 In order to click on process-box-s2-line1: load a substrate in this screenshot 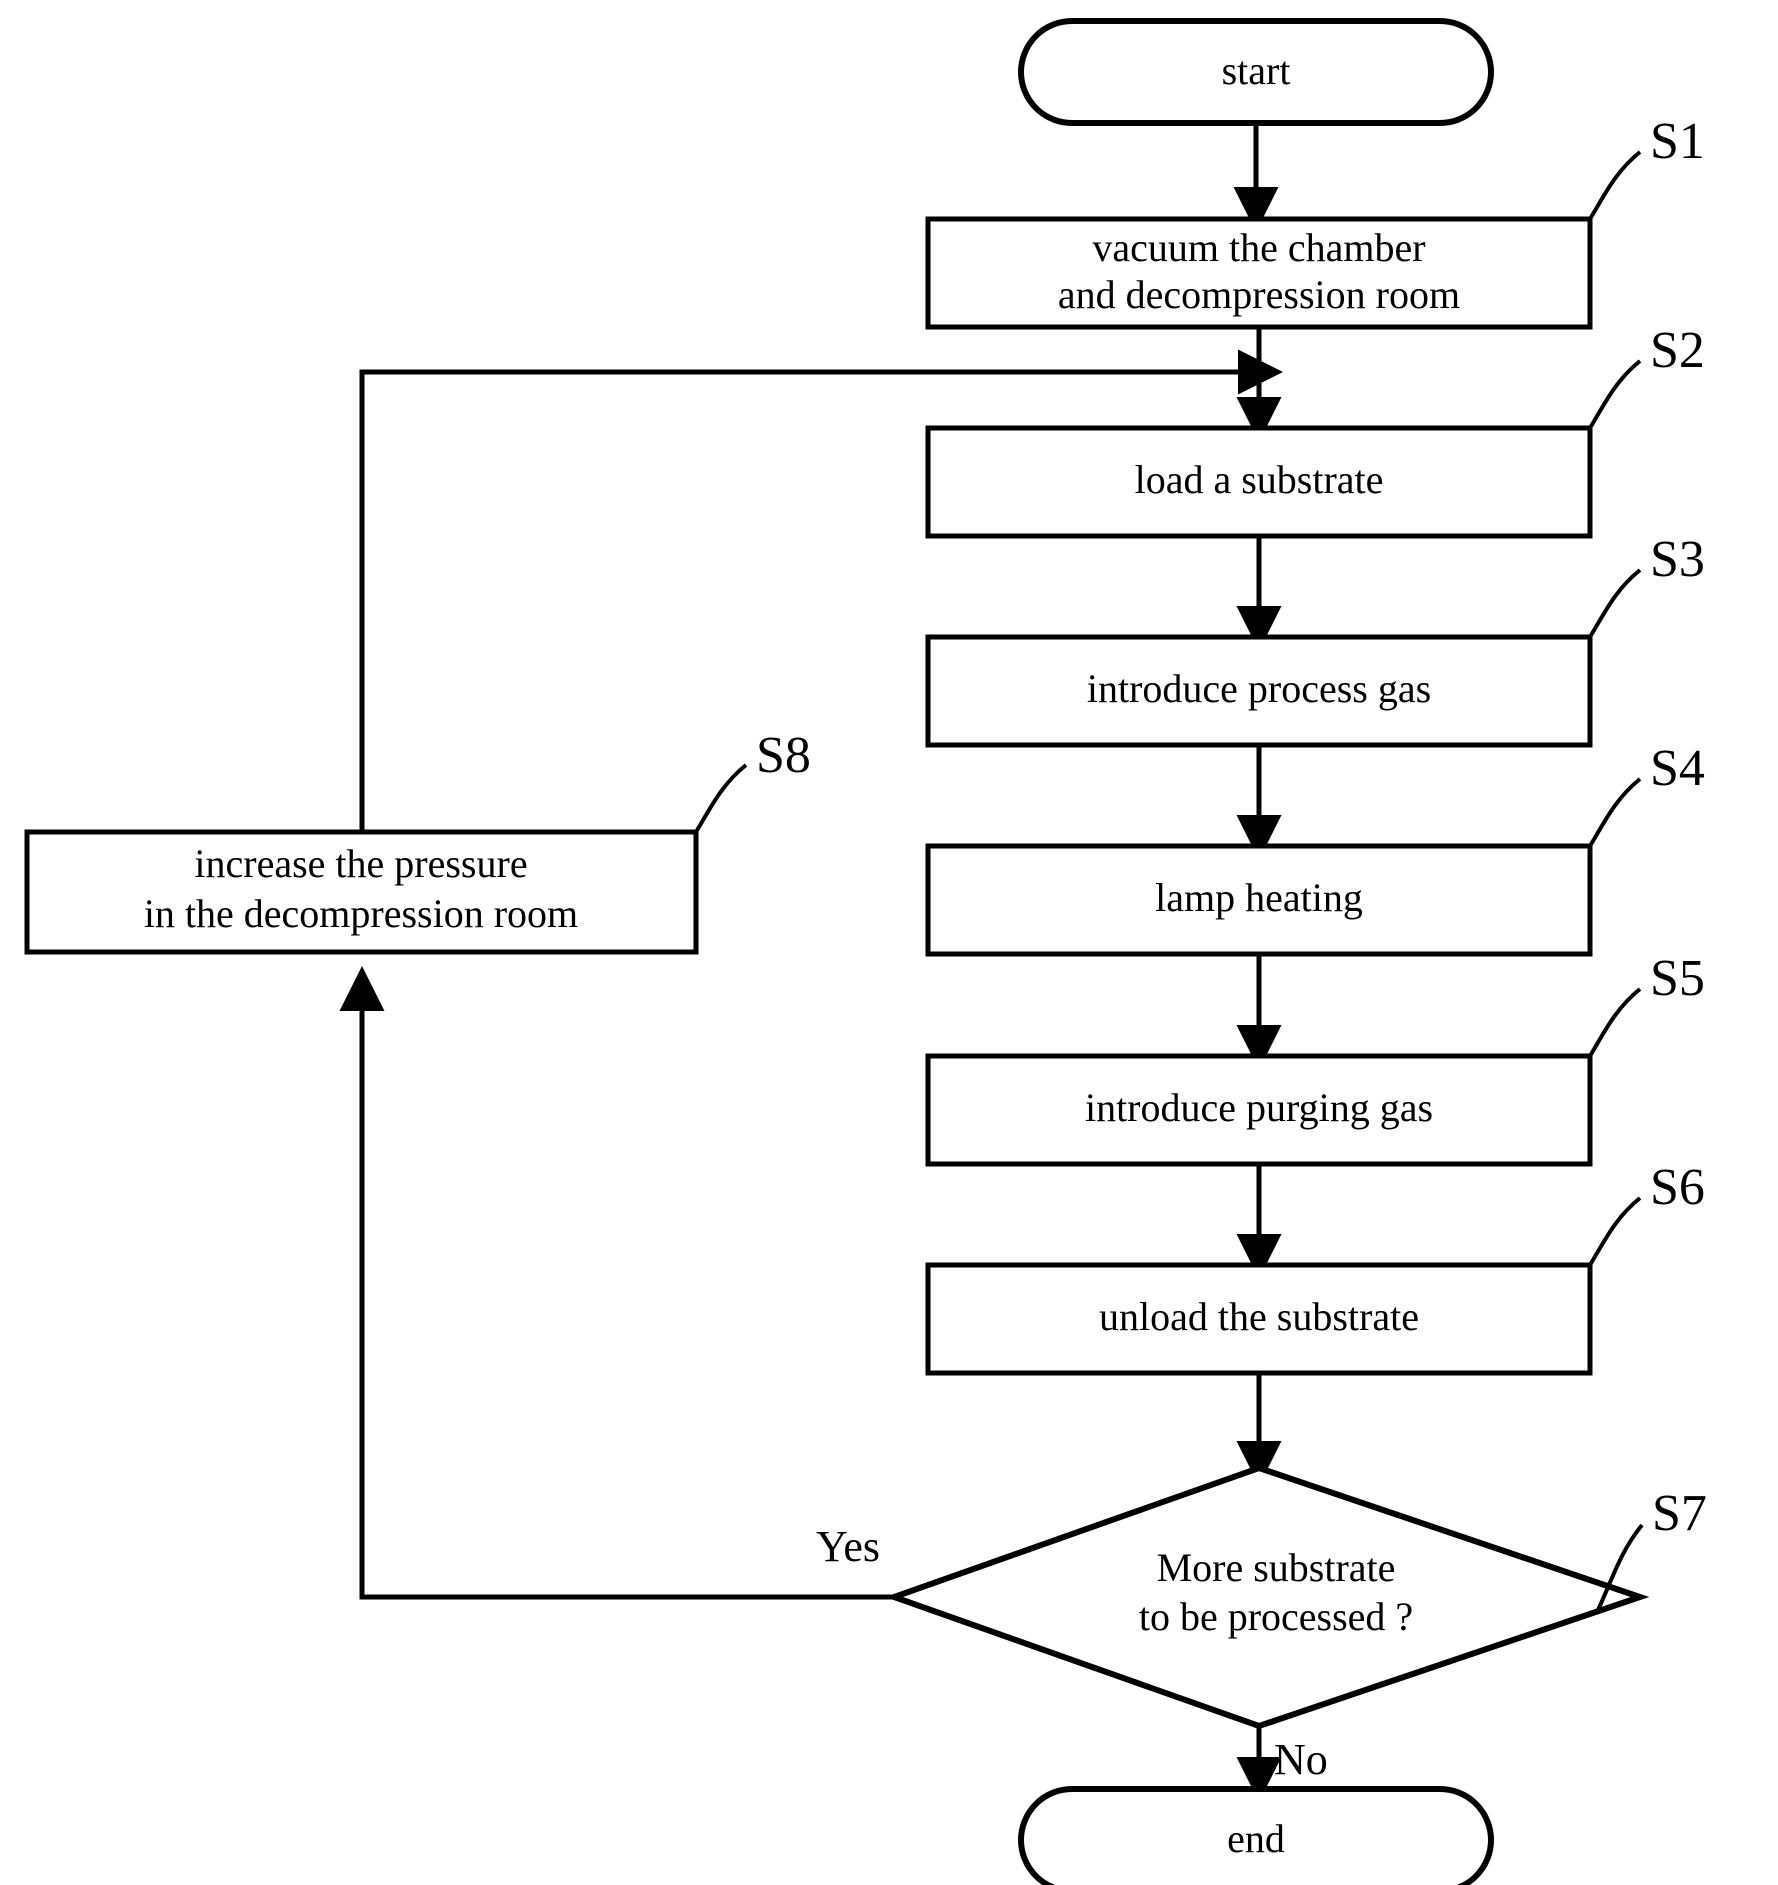, I will do `click(1259, 479)`.